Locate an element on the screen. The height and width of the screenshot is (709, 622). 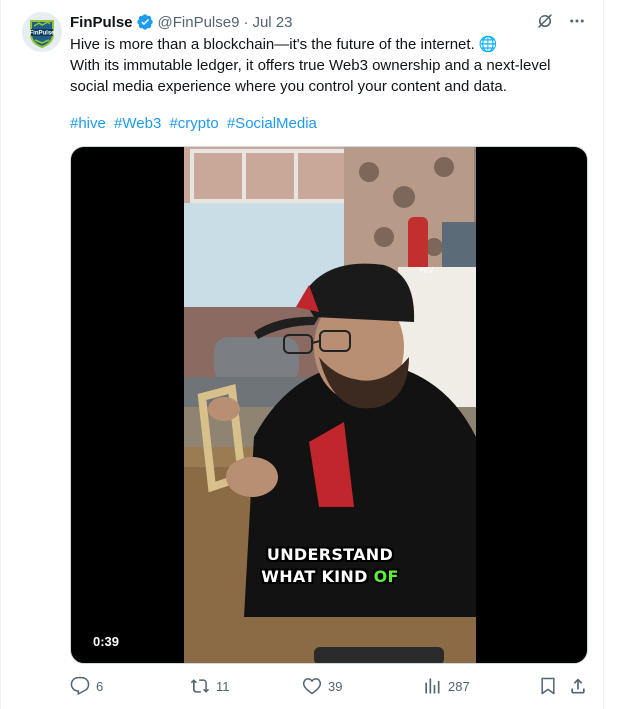
tweet-date: Jul 23 is located at coordinates (272, 22).